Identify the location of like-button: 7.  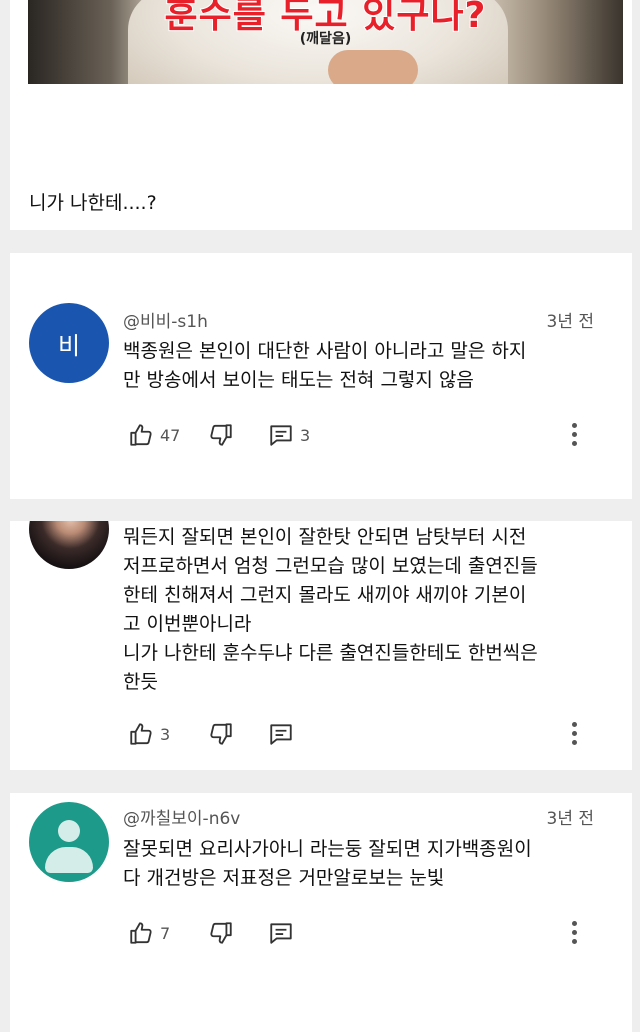
(149, 933).